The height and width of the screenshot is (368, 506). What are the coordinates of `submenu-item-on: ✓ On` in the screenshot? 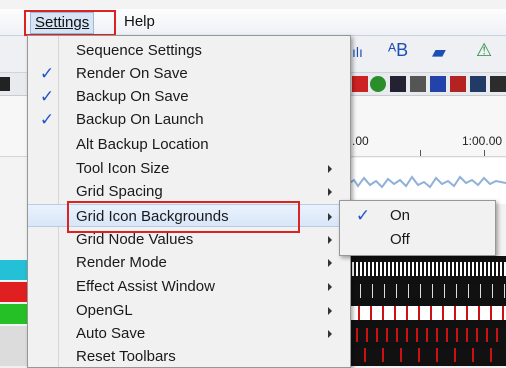 It's located at (417, 215).